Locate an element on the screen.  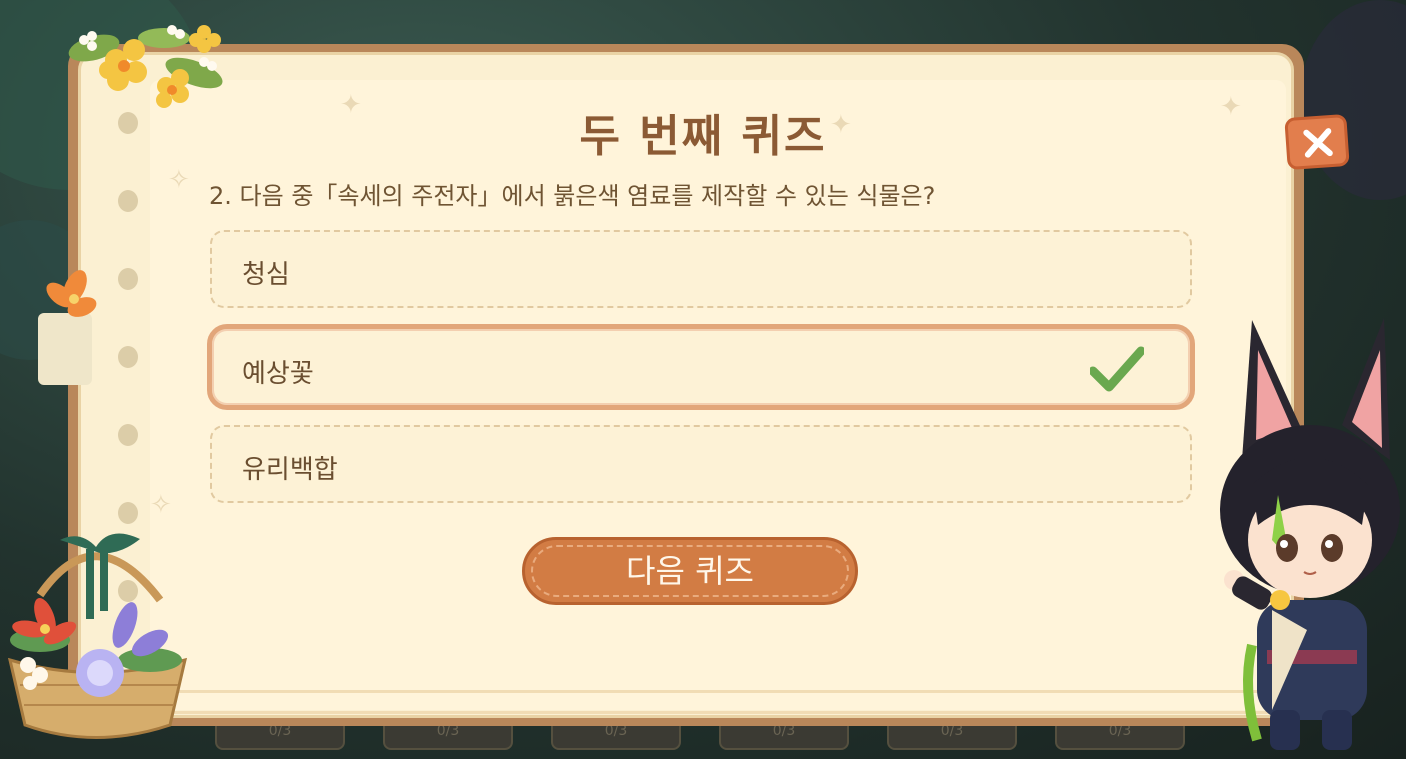
quiz-question: 2. 다음 중「속세의 주전자」에서 붉은색 염료를 제작할 수 있는 식물은? is located at coordinates (572, 196).